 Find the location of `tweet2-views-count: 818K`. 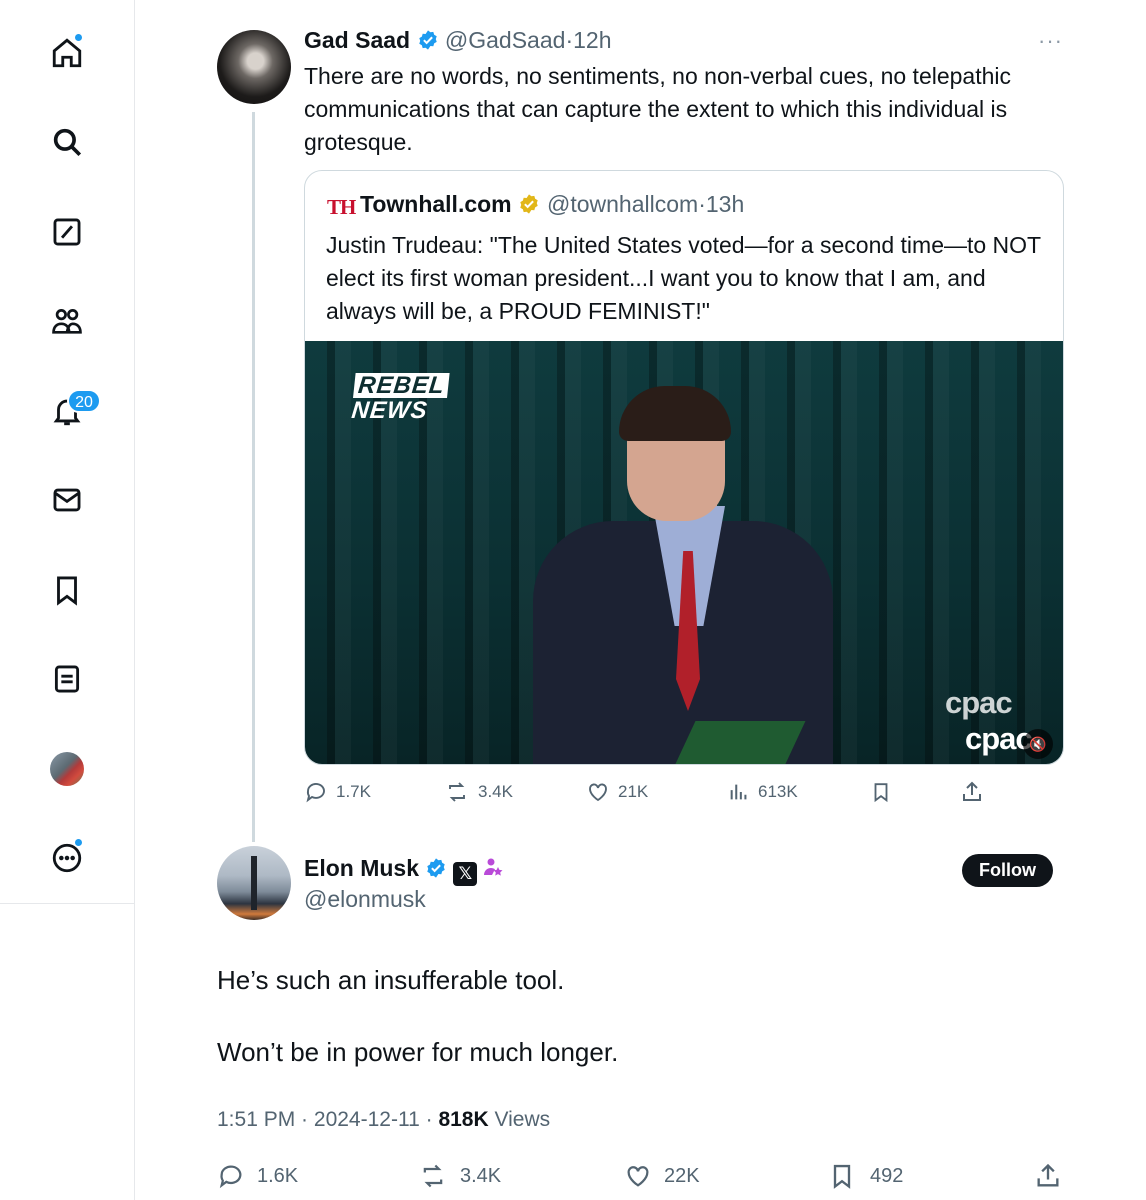

tweet2-views-count: 818K is located at coordinates (463, 1119).